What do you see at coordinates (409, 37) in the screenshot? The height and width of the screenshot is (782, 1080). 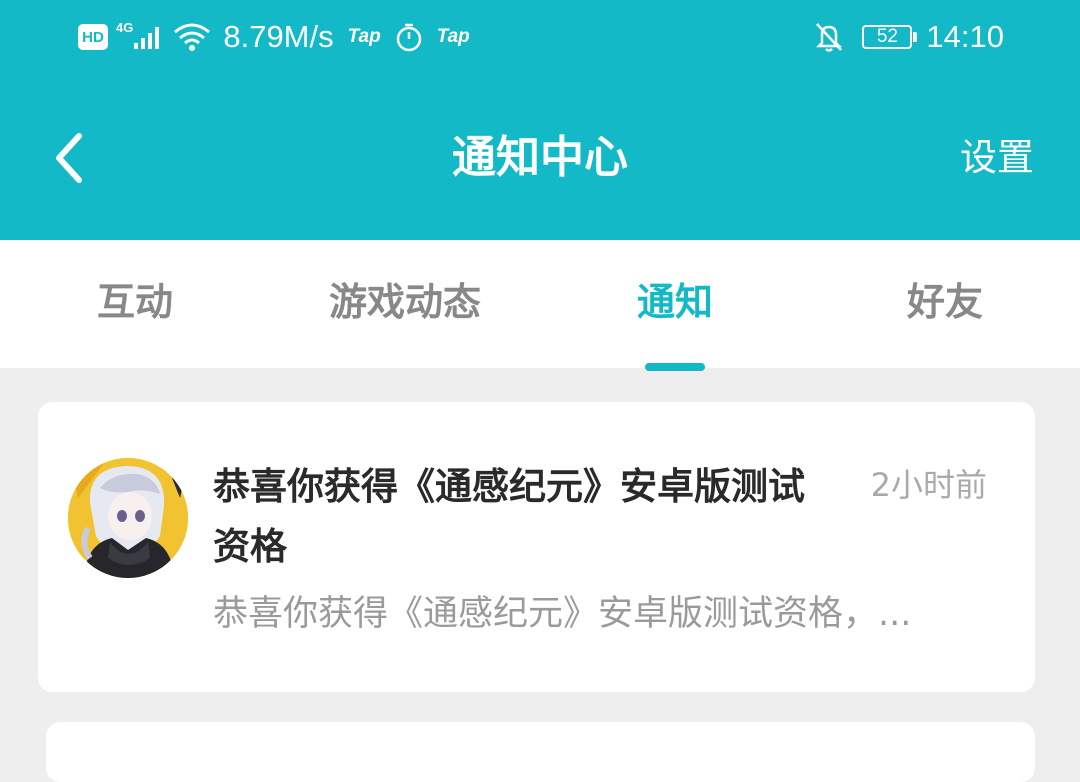 I see `timer-icon` at bounding box center [409, 37].